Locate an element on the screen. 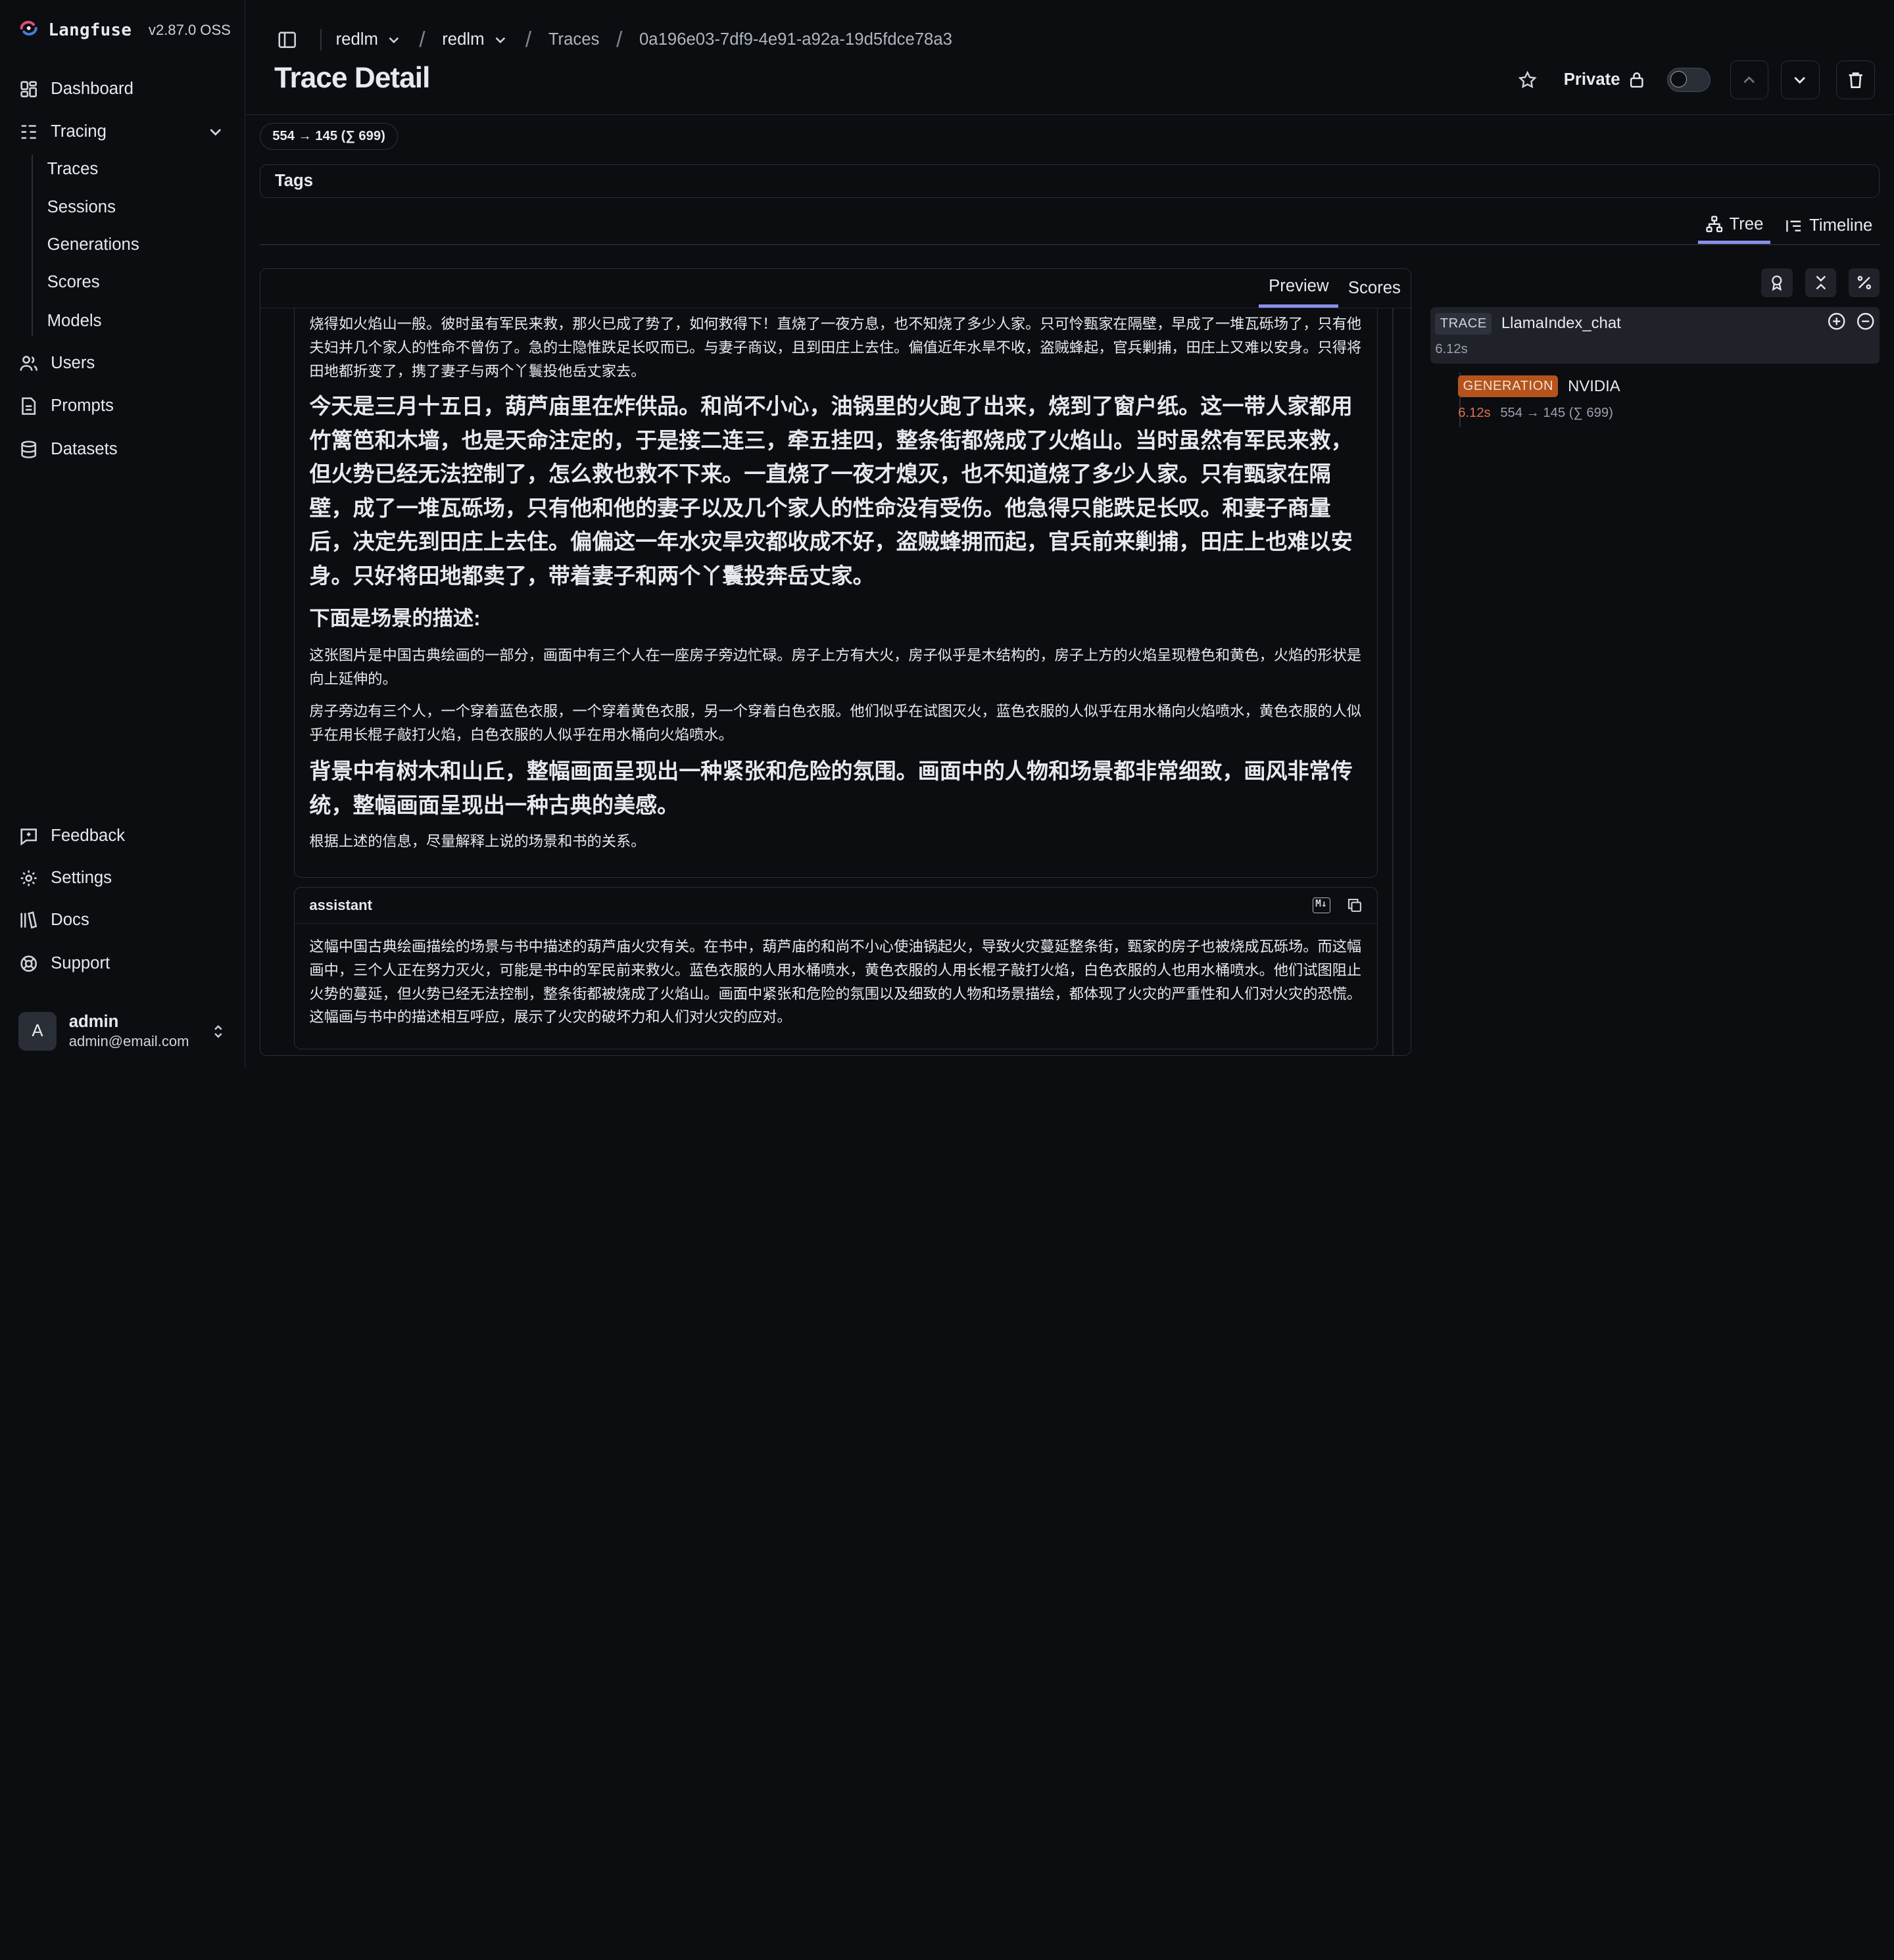  timeline-icon is located at coordinates (1793, 226).